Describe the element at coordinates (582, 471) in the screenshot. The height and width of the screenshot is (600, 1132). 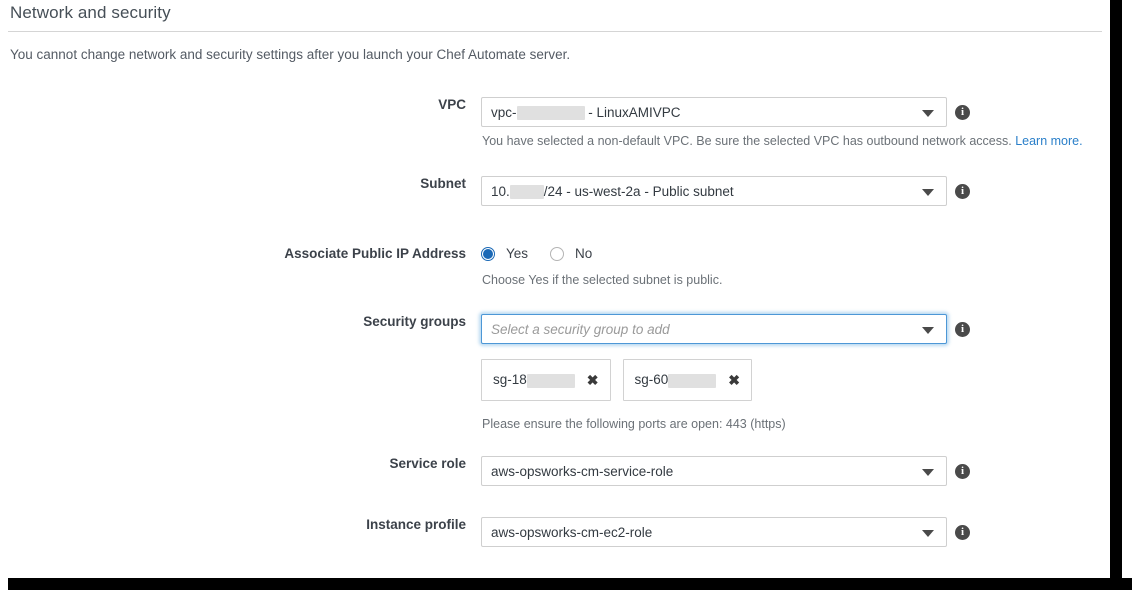
I see `service-role-value: aws-opsworks-cm-service-role` at that location.